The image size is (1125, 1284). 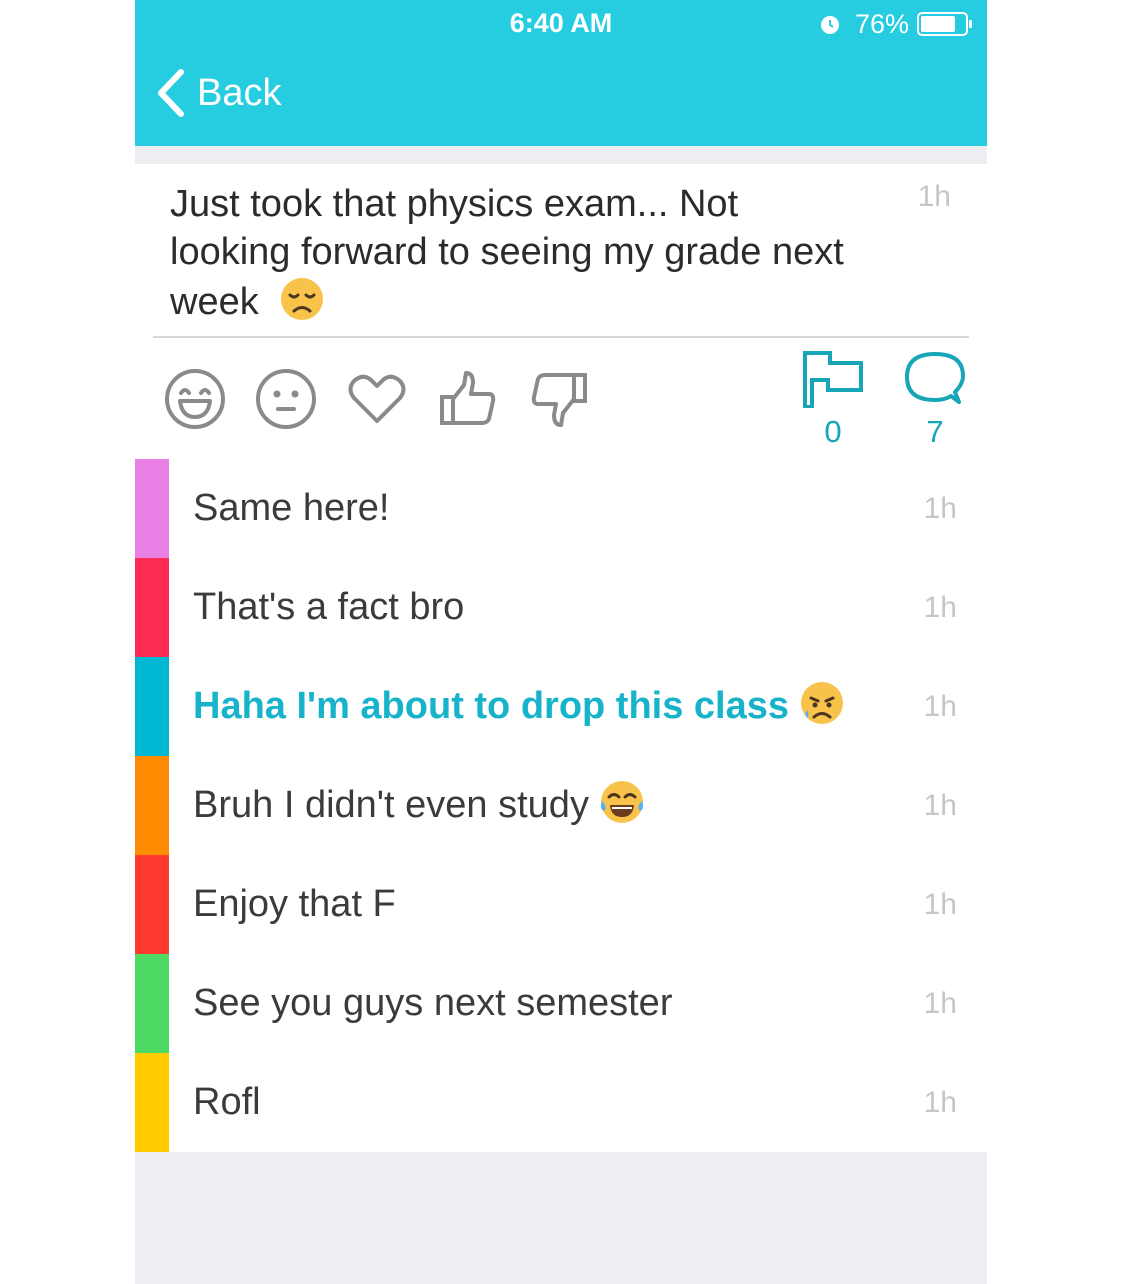 I want to click on chevron-left-icon, so click(x=171, y=93).